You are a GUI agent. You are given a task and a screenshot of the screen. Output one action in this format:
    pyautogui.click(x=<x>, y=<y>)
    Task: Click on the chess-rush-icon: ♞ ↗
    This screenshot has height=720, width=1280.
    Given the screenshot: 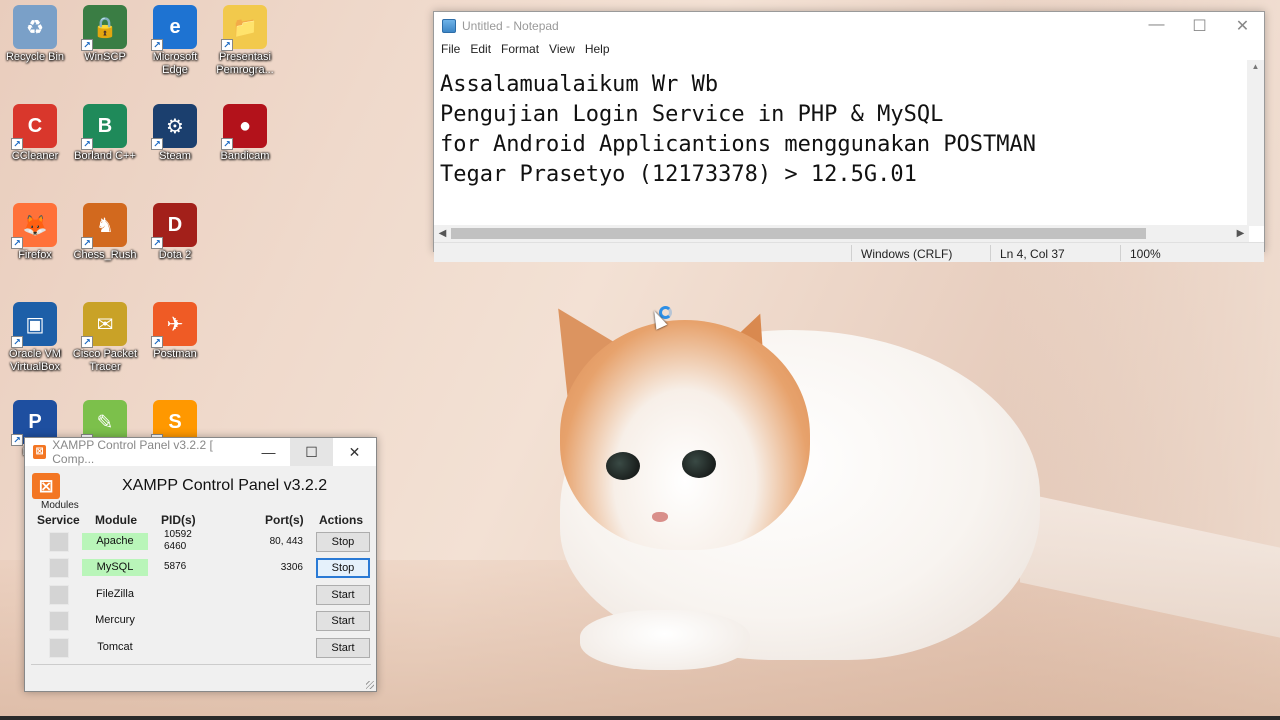 What is the action you would take?
    pyautogui.click(x=104, y=226)
    